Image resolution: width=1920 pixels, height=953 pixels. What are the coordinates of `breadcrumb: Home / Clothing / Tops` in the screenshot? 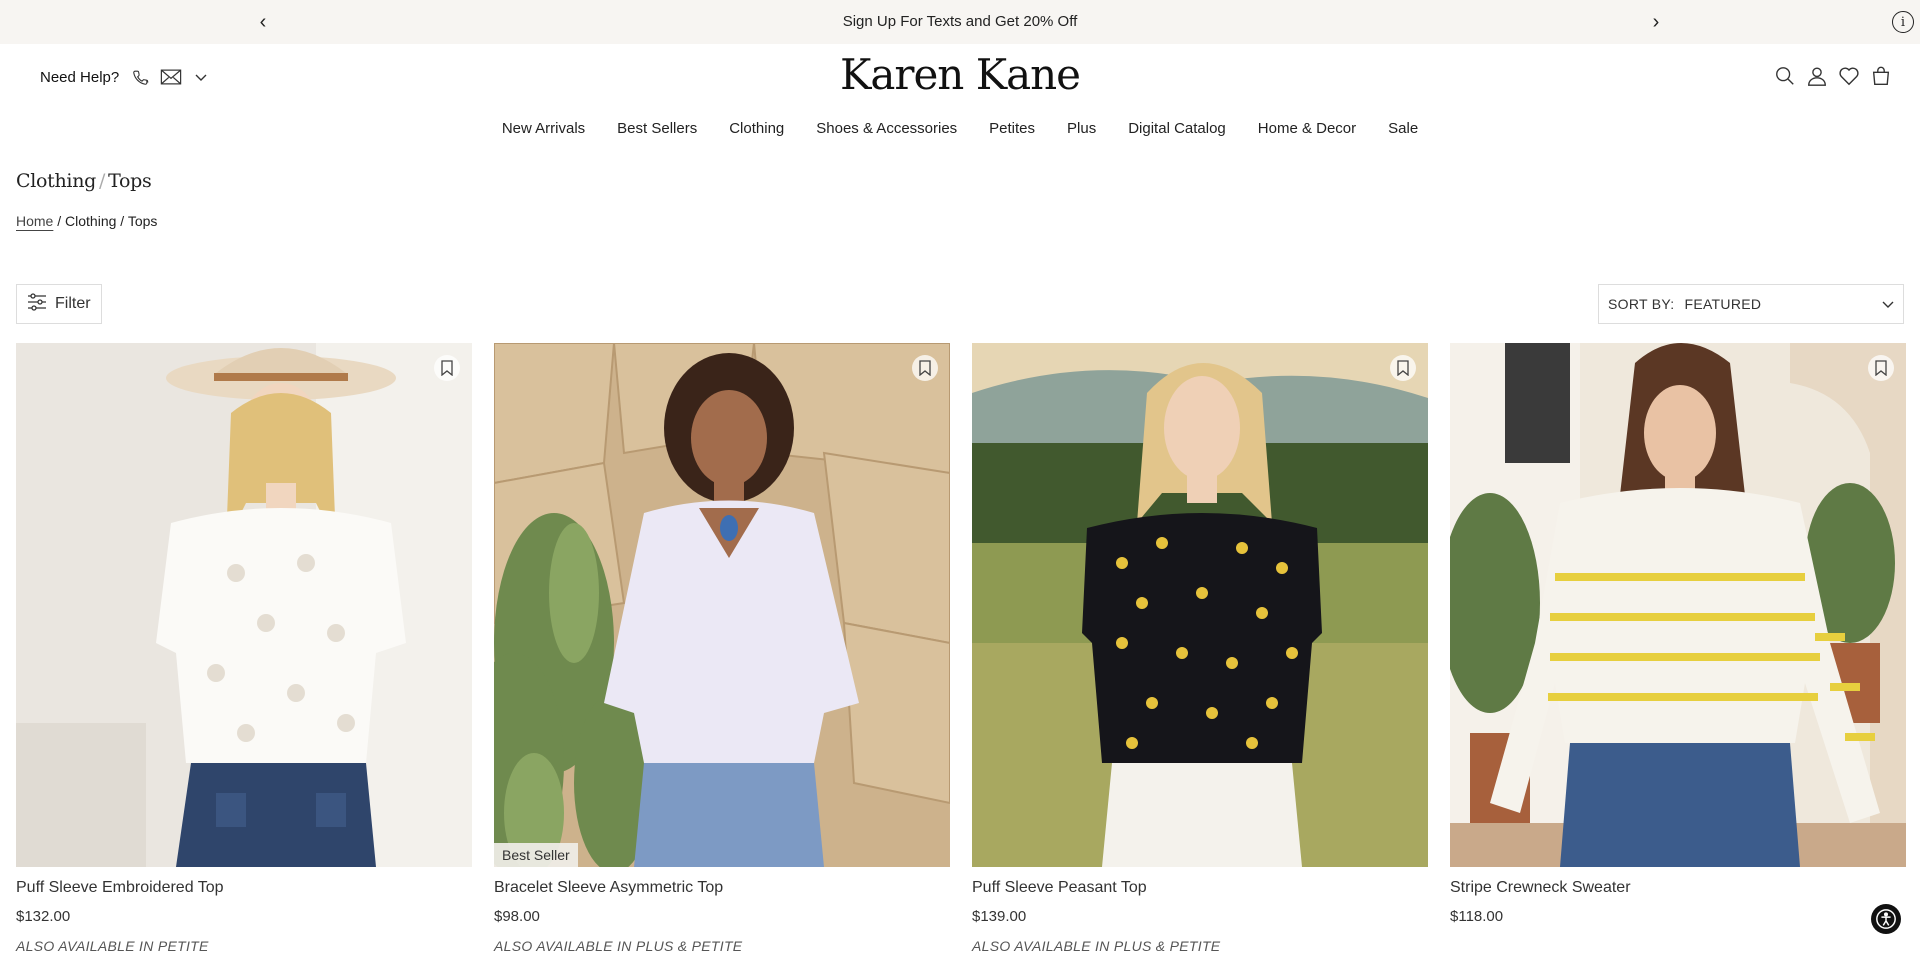 It's located at (86, 221).